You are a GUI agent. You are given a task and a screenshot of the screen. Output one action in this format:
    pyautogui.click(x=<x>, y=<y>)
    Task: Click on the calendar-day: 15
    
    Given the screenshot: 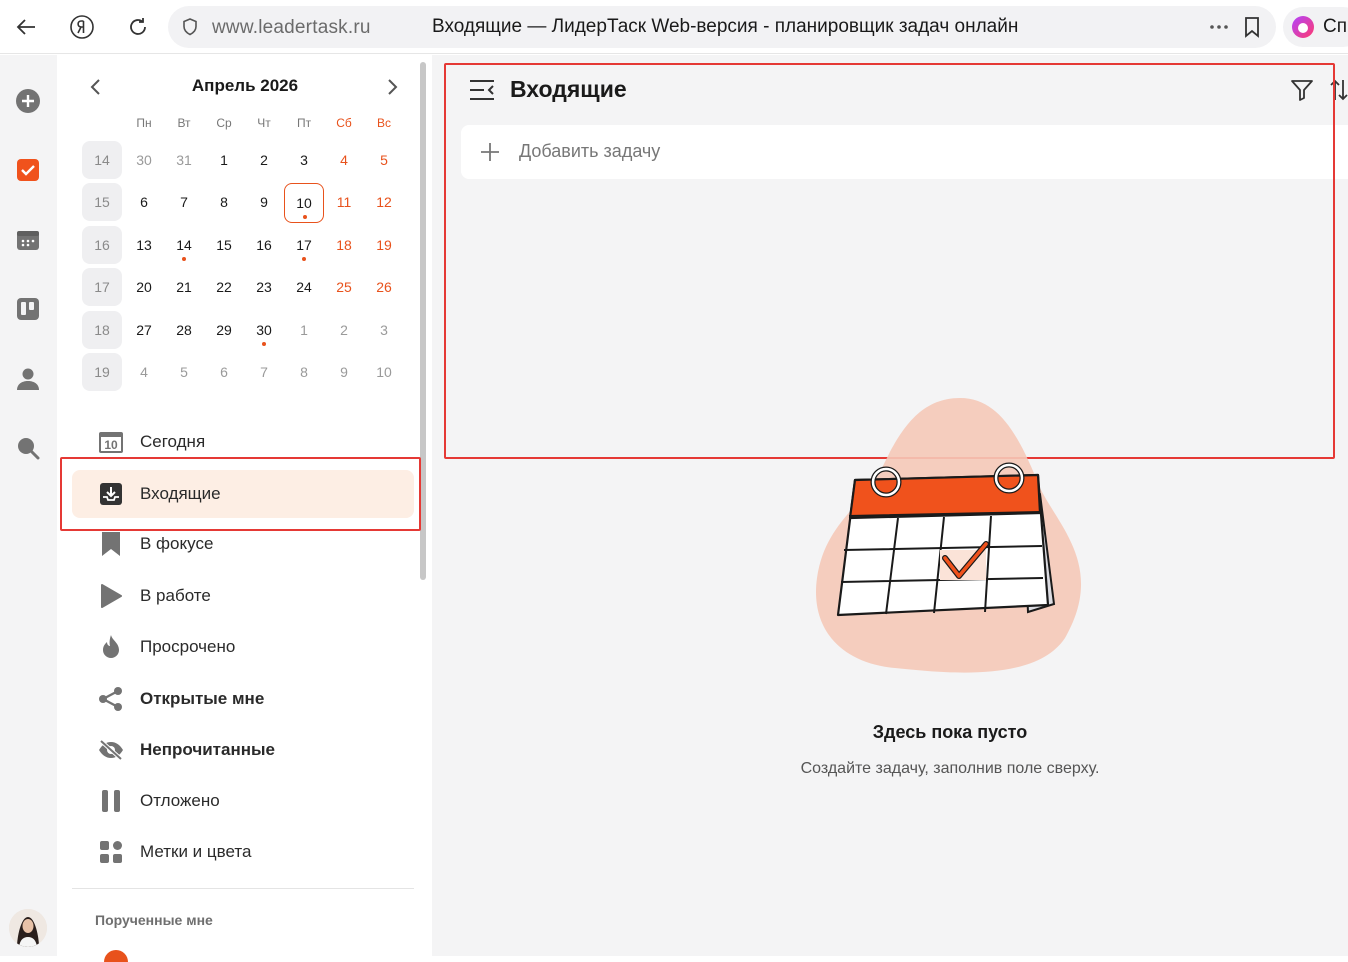 What is the action you would take?
    pyautogui.click(x=224, y=245)
    